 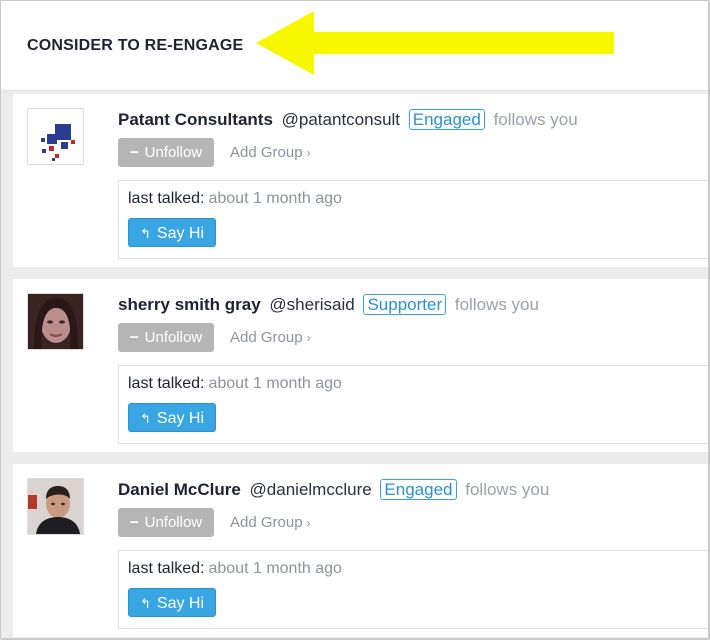 I want to click on user-name: sherry smith gray, so click(x=189, y=304).